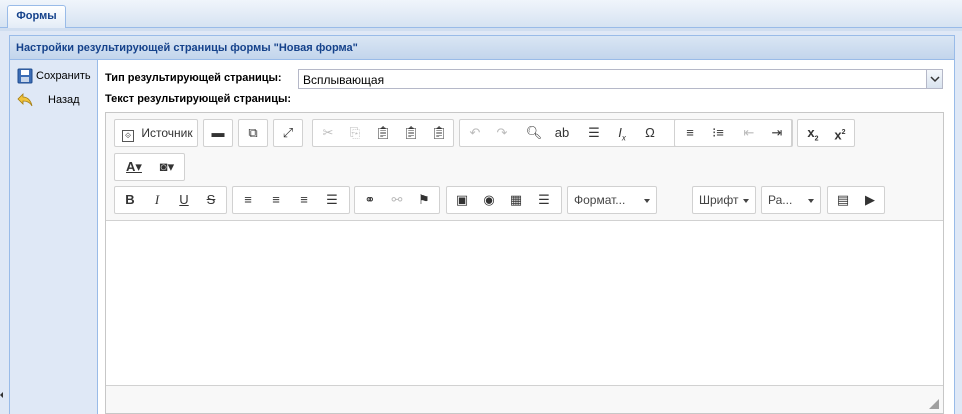  I want to click on paste-word-icon: 📋︎, so click(439, 133).